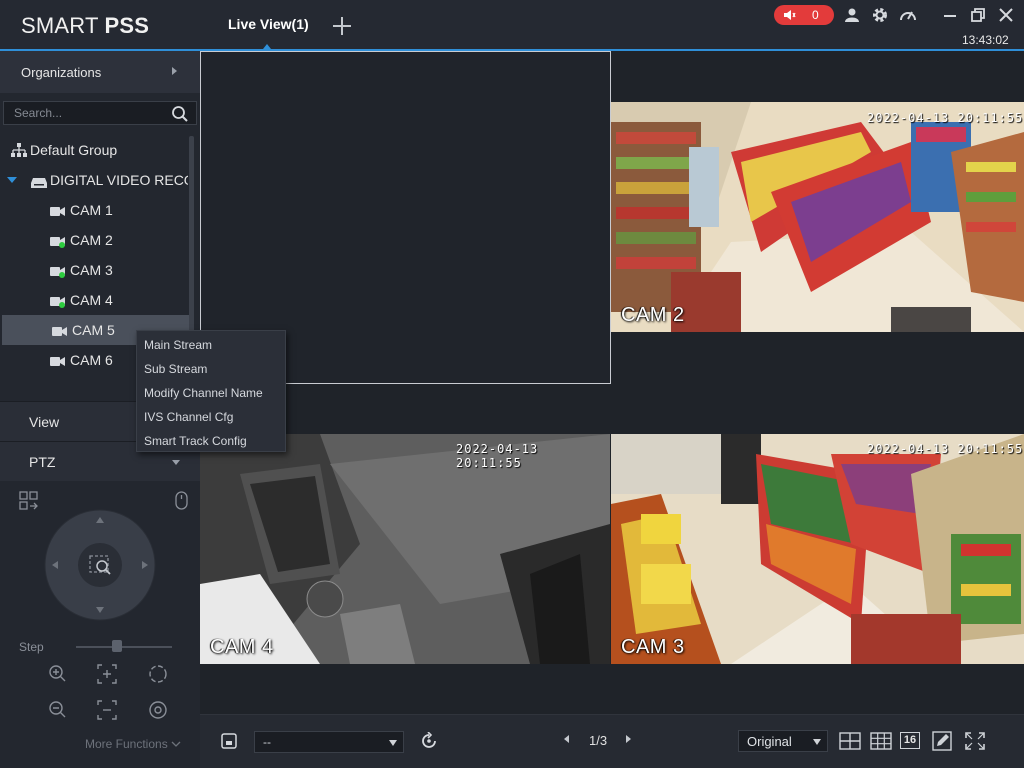  I want to click on app-logo: SMART PSS, so click(85, 25).